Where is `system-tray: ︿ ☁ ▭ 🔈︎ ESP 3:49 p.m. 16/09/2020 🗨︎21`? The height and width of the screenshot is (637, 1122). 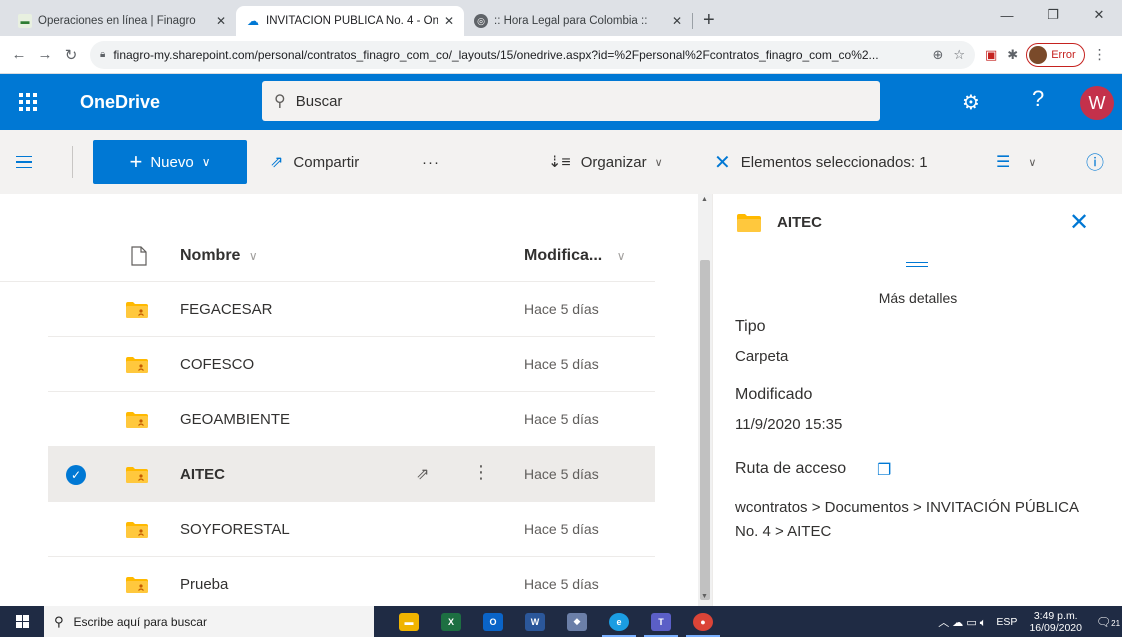 system-tray: ︿ ☁ ▭ 🔈︎ ESP 3:49 p.m. 16/09/2020 🗨︎21 is located at coordinates (1030, 621).